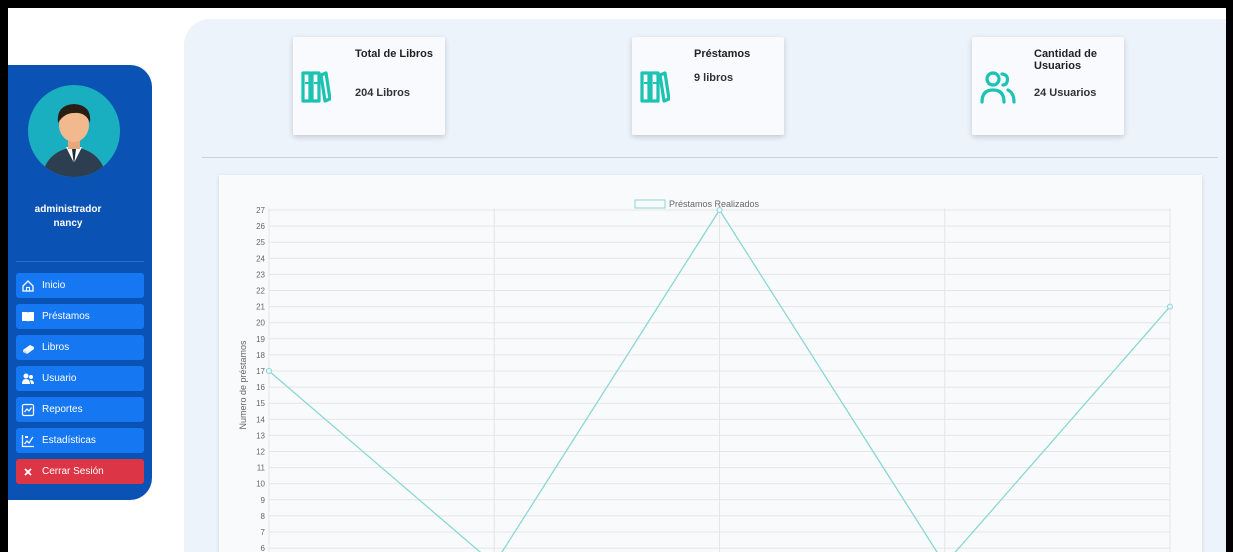  I want to click on y-tick-label: 13, so click(260, 435).